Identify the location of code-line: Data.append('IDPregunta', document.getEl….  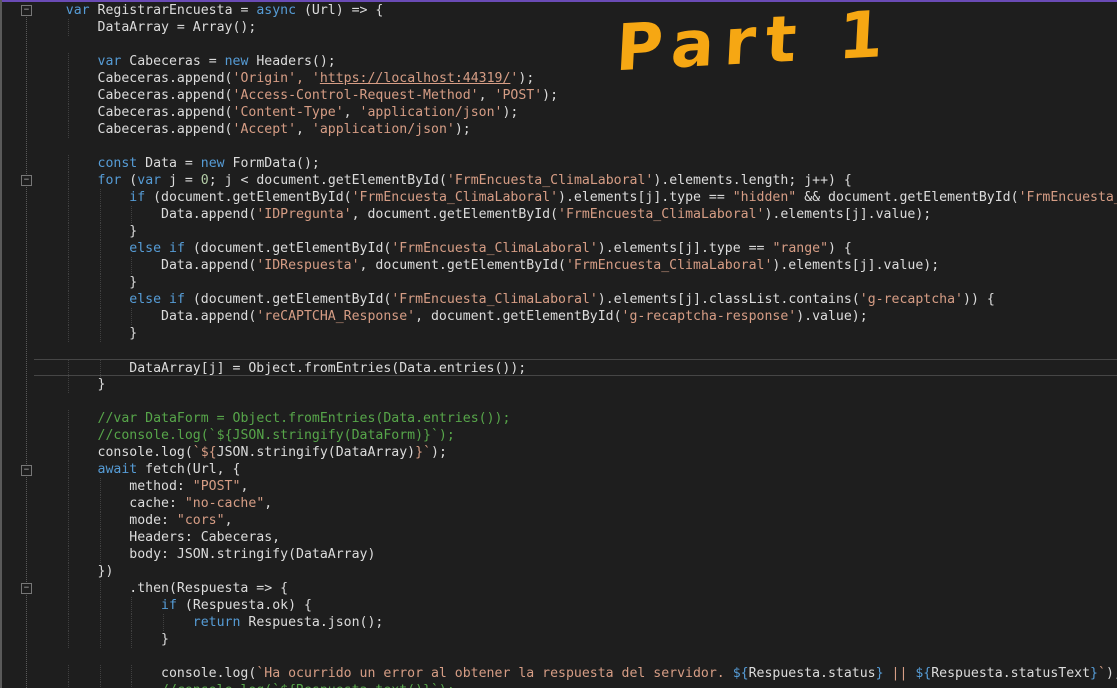
(575, 214).